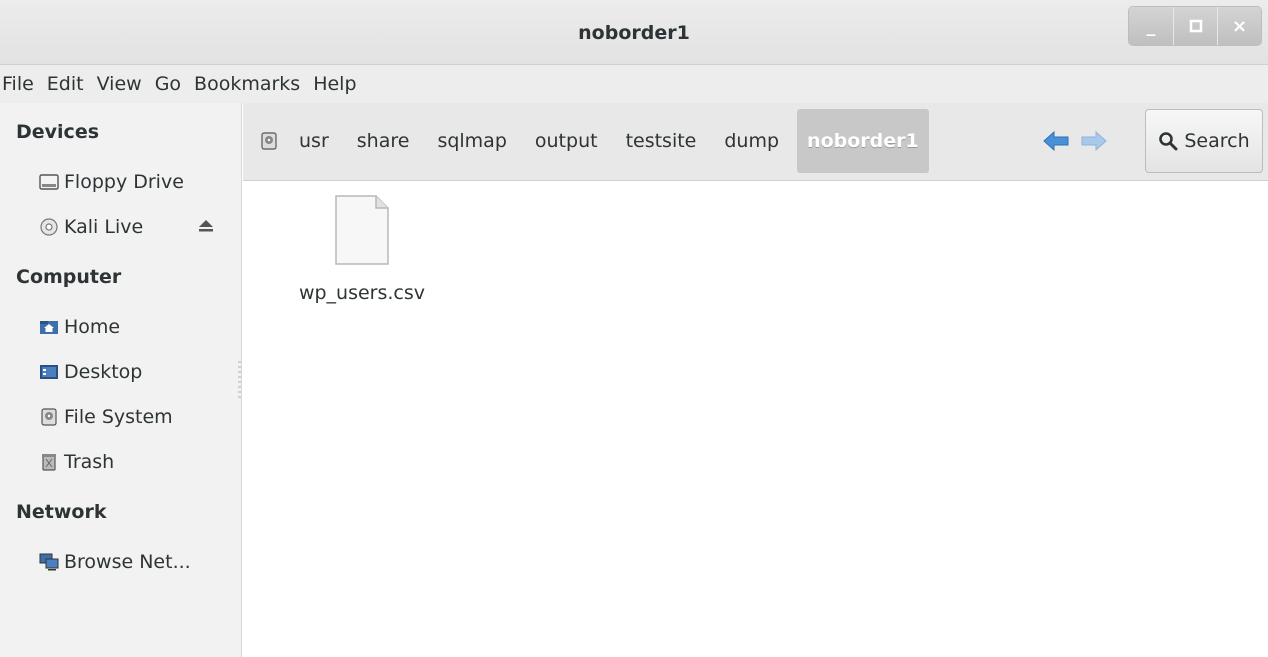 The height and width of the screenshot is (657, 1268). What do you see at coordinates (124, 182) in the screenshot?
I see `sidebar-item-label: Floppy Drive` at bounding box center [124, 182].